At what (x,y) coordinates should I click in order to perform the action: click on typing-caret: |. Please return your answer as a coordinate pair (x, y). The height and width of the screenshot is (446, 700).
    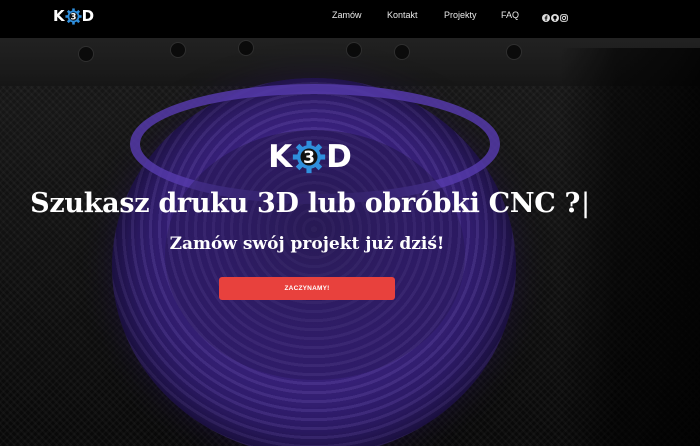
    Looking at the image, I should click on (585, 203).